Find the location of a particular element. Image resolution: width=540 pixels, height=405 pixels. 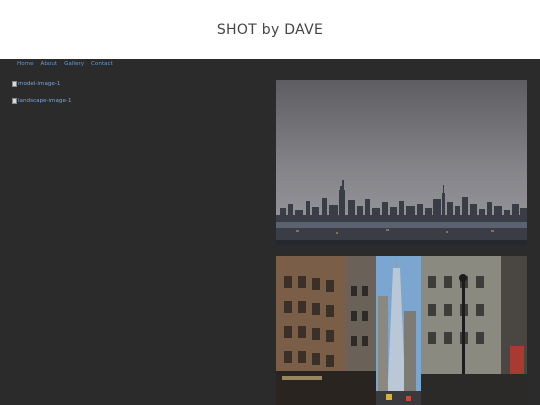

landscape-image-broken: landscape-image-1 is located at coordinates (42, 101).